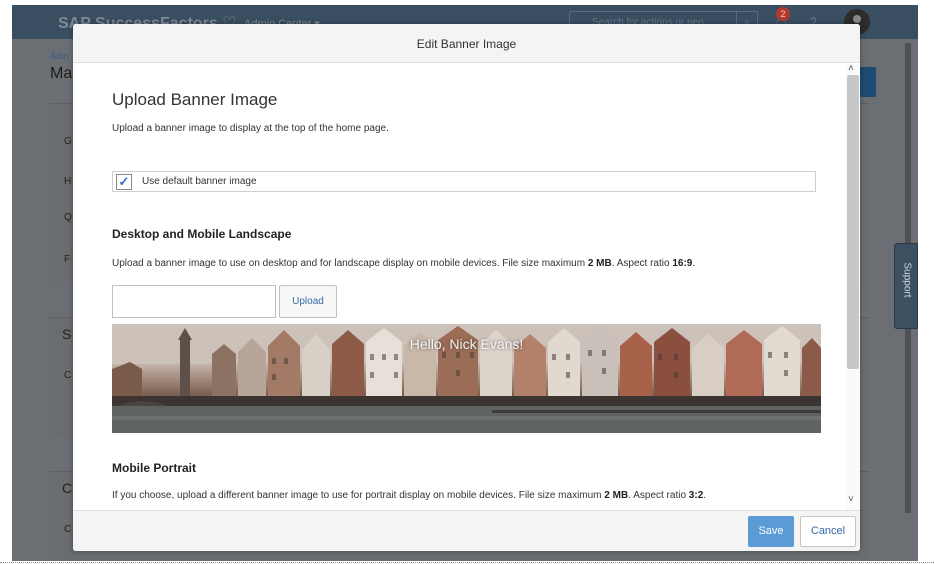  Describe the element at coordinates (851, 69) in the screenshot. I see `chevron-up-icon: ˄` at that location.